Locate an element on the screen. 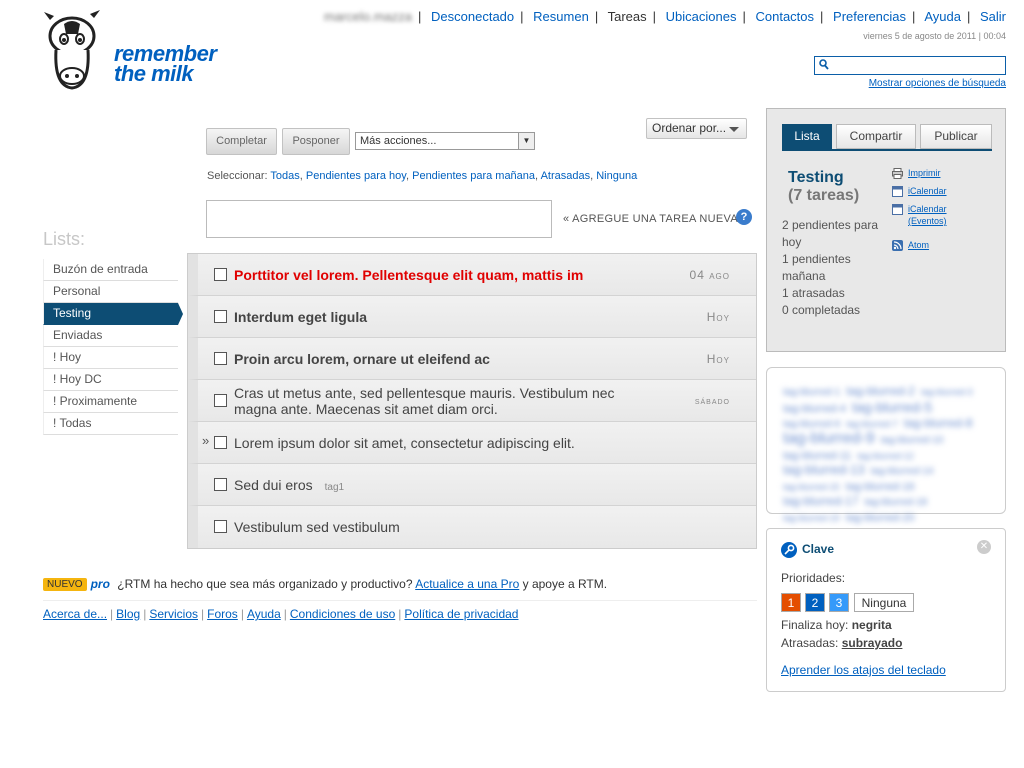 This screenshot has height=768, width=1024. task-name: Interdum eget ligula is located at coordinates (300, 317).